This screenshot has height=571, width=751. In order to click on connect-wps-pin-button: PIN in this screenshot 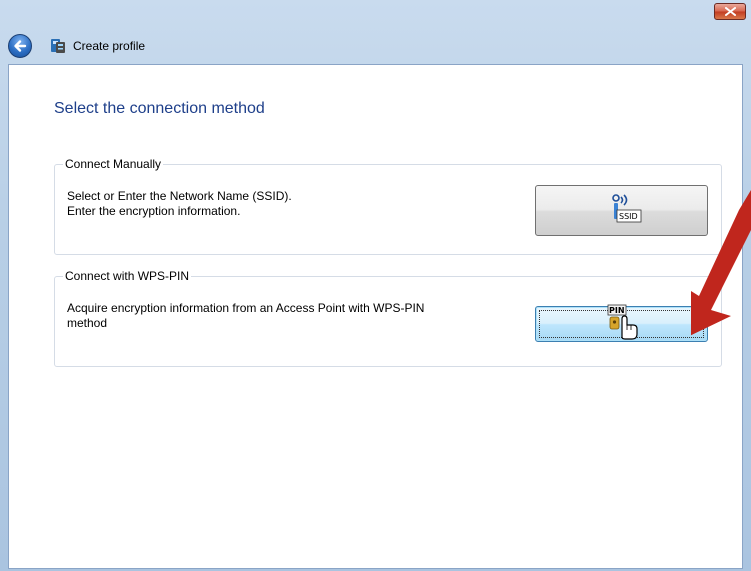, I will do `click(621, 323)`.